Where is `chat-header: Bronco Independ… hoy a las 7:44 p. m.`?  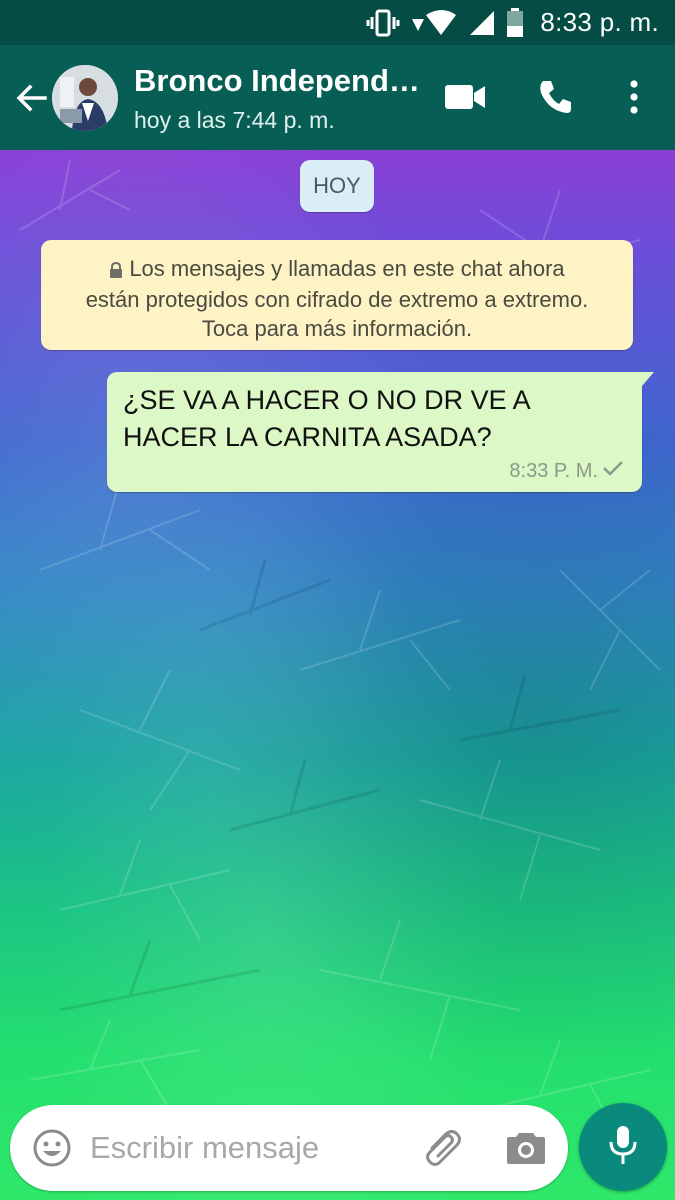 chat-header: Bronco Independ… hoy a las 7:44 p. m. is located at coordinates (337, 97).